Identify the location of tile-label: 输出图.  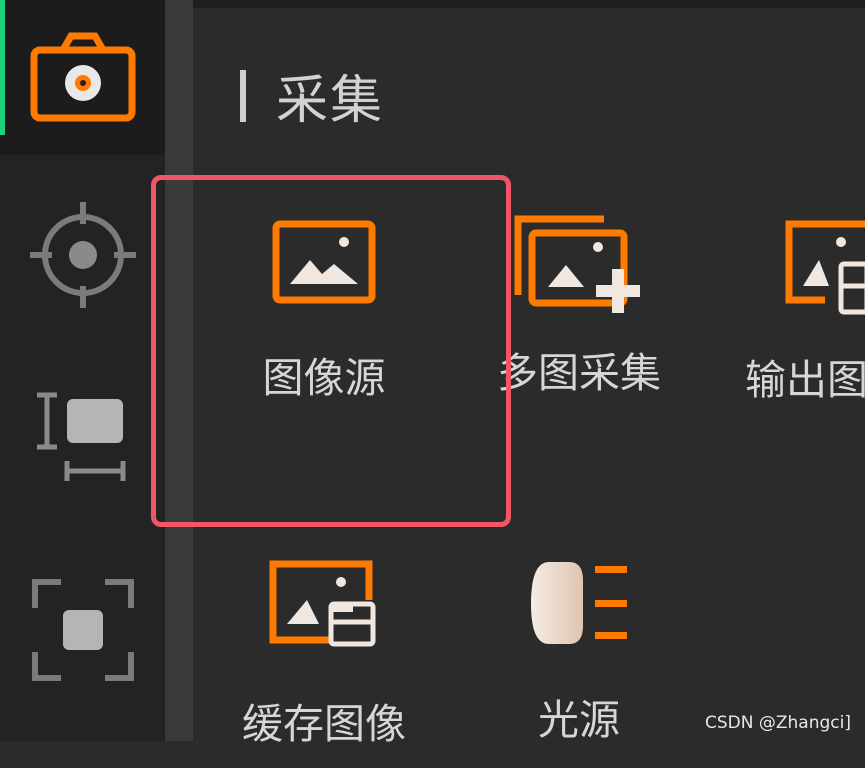
(805, 380).